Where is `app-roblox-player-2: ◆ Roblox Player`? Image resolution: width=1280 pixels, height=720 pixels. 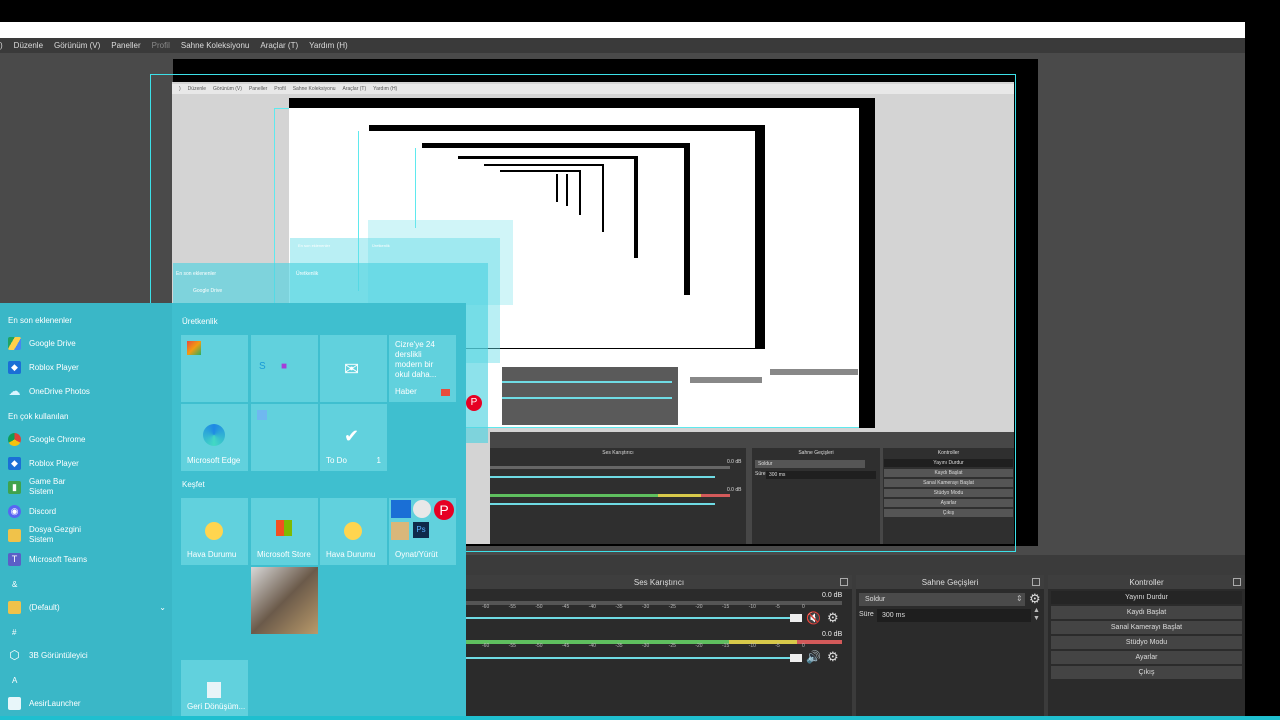 app-roblox-player-2: ◆ Roblox Player is located at coordinates (43, 463).